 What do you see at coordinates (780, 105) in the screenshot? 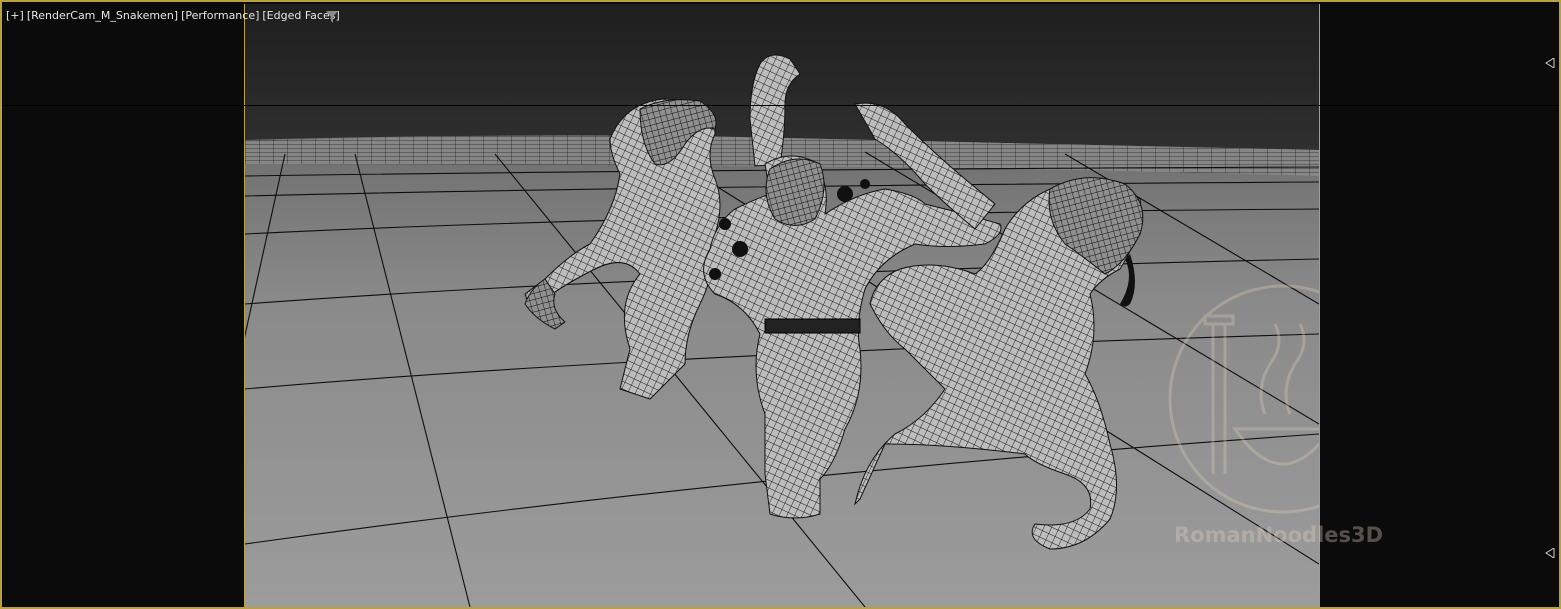
I see `viewport-horizon-line` at bounding box center [780, 105].